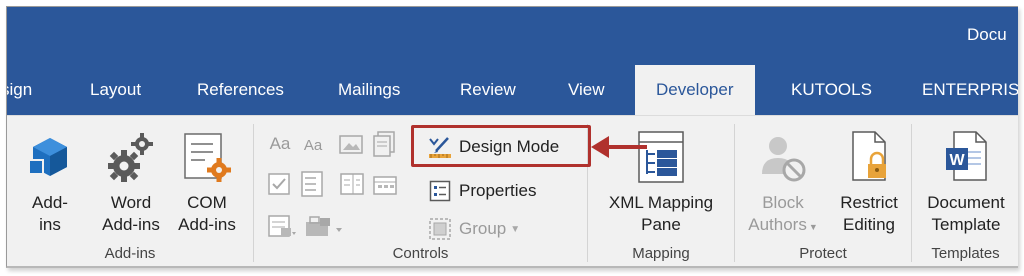  Describe the element at coordinates (483, 228) in the screenshot. I see `group-label: Group` at that location.